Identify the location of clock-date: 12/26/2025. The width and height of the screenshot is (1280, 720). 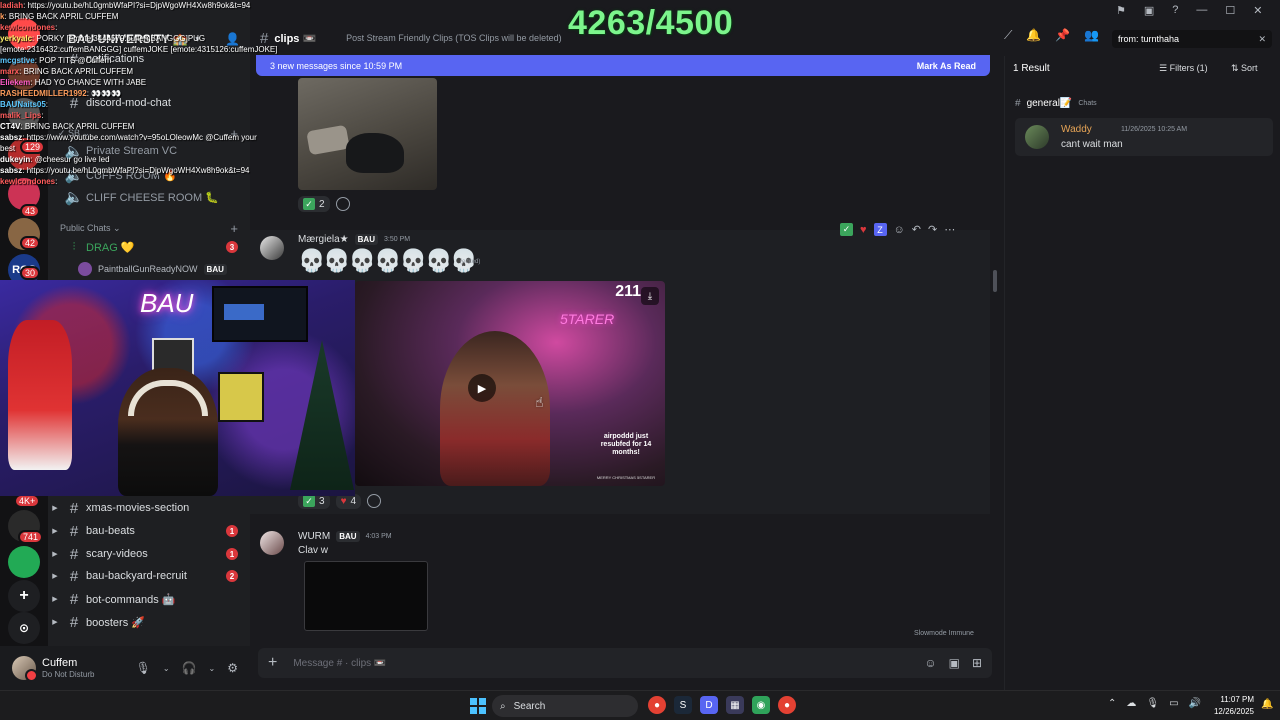
(1233, 711).